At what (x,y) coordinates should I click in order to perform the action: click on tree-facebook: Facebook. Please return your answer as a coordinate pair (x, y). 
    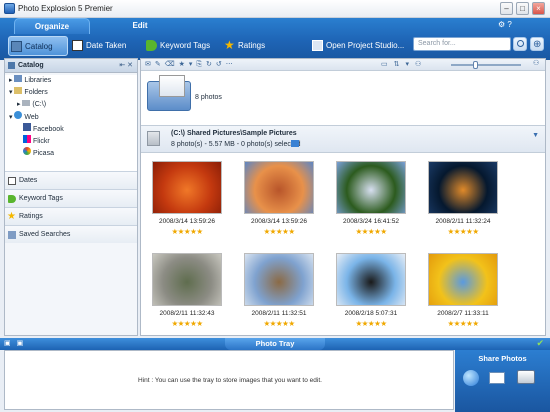
    Looking at the image, I should click on (71, 129).